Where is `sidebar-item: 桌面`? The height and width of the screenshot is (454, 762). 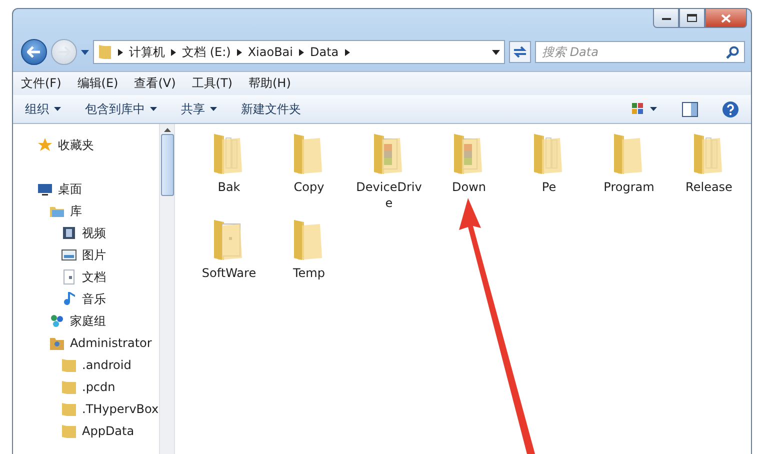 sidebar-item: 桌面 is located at coordinates (70, 189).